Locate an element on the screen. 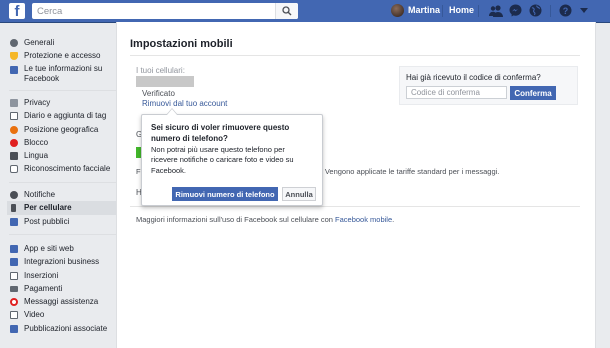  remove-phone-number-button: Rimuovi numero di telefono is located at coordinates (225, 194).